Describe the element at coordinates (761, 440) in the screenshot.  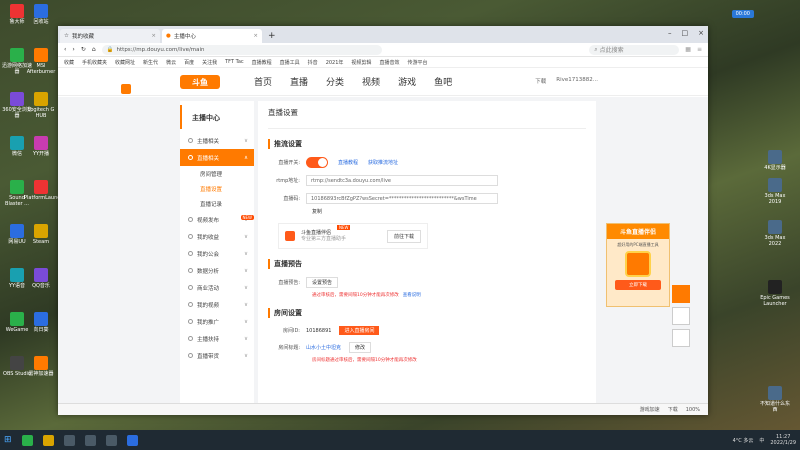
I see `ime-indicator: 中` at that location.